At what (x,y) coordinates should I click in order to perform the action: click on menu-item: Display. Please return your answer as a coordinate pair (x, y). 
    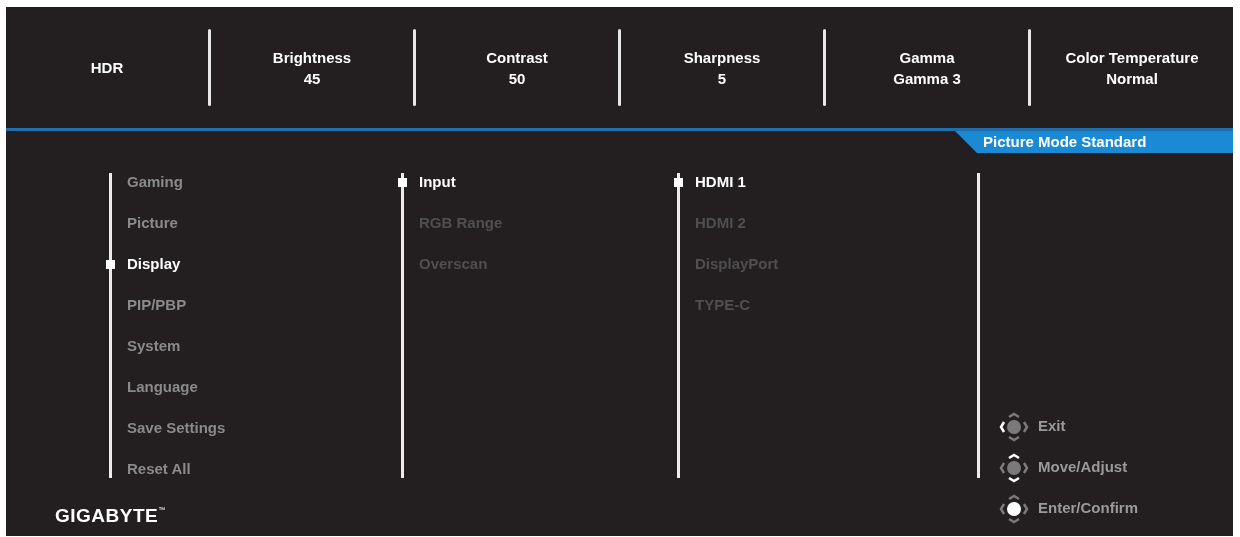
    Looking at the image, I should click on (154, 264).